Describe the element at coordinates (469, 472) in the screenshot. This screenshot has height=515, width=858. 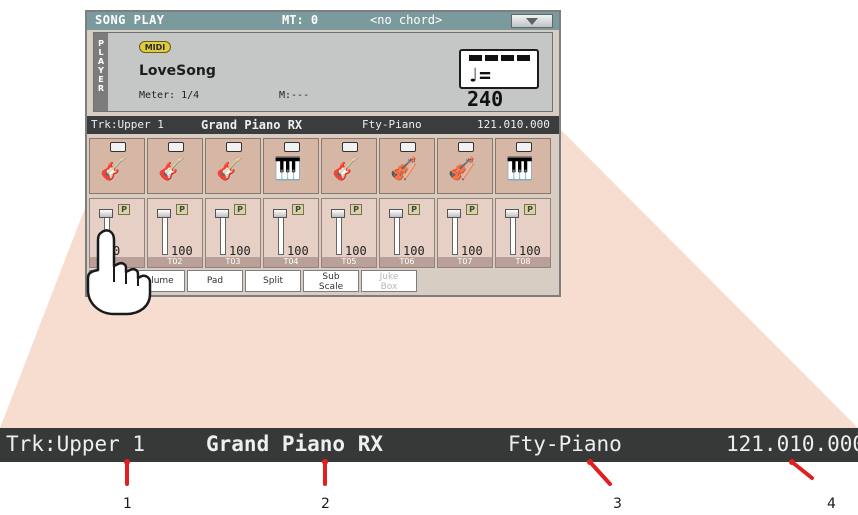
I see `callout-markers` at that location.